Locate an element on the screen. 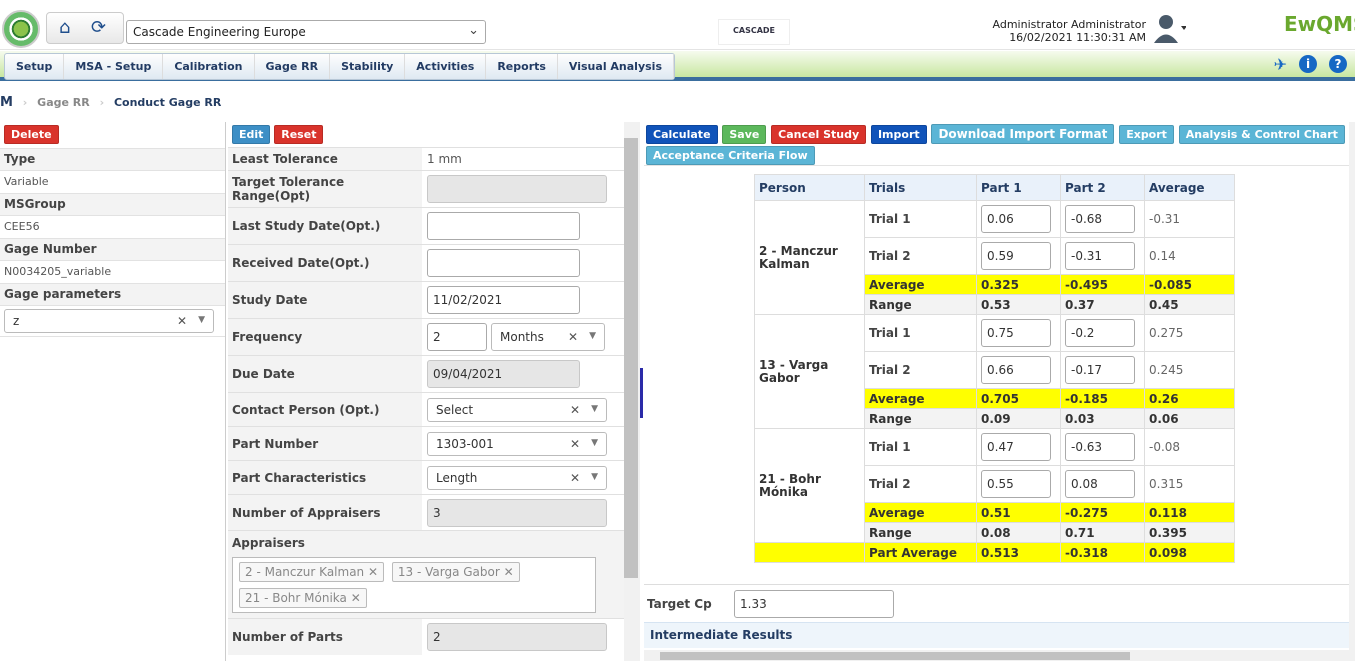 This screenshot has height=661, width=1355. part-characteristics-select: Length ✕ ▼ is located at coordinates (517, 477).